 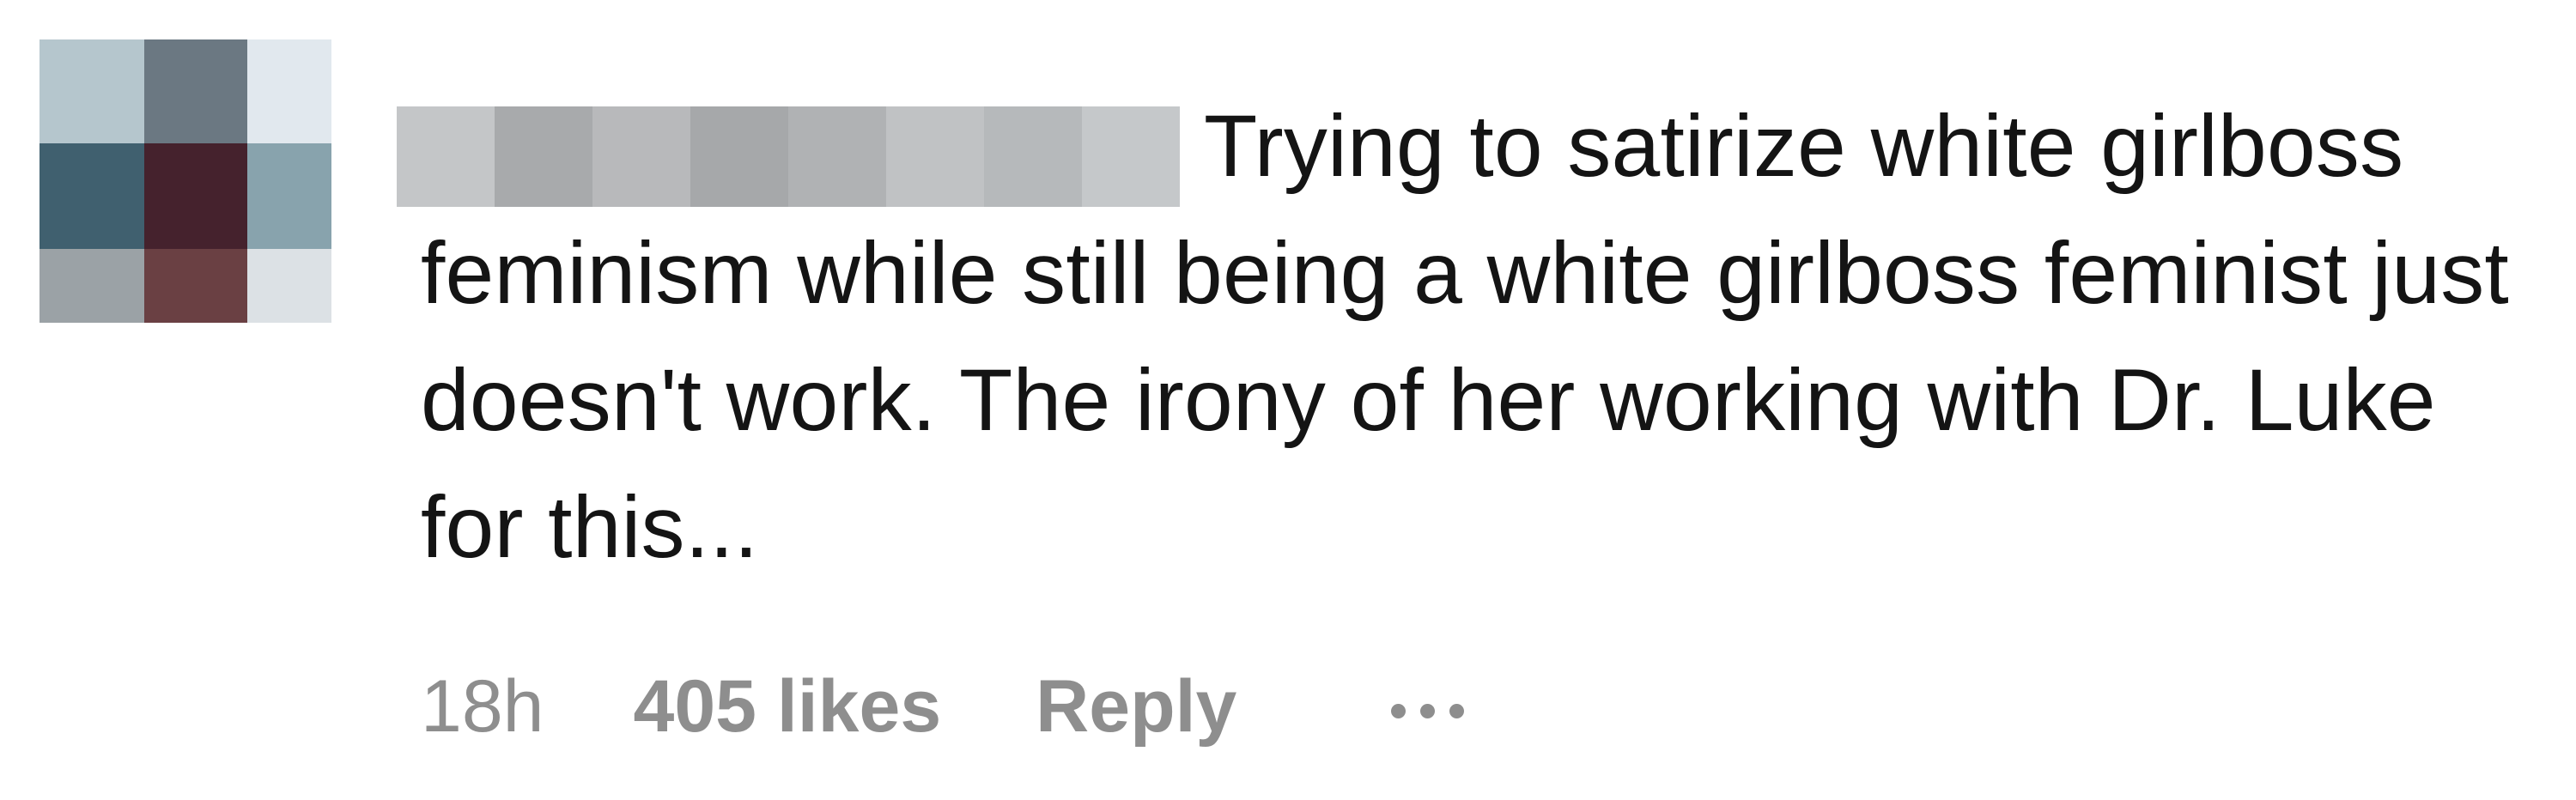 What do you see at coordinates (483, 706) in the screenshot?
I see `timestamp: 18h` at bounding box center [483, 706].